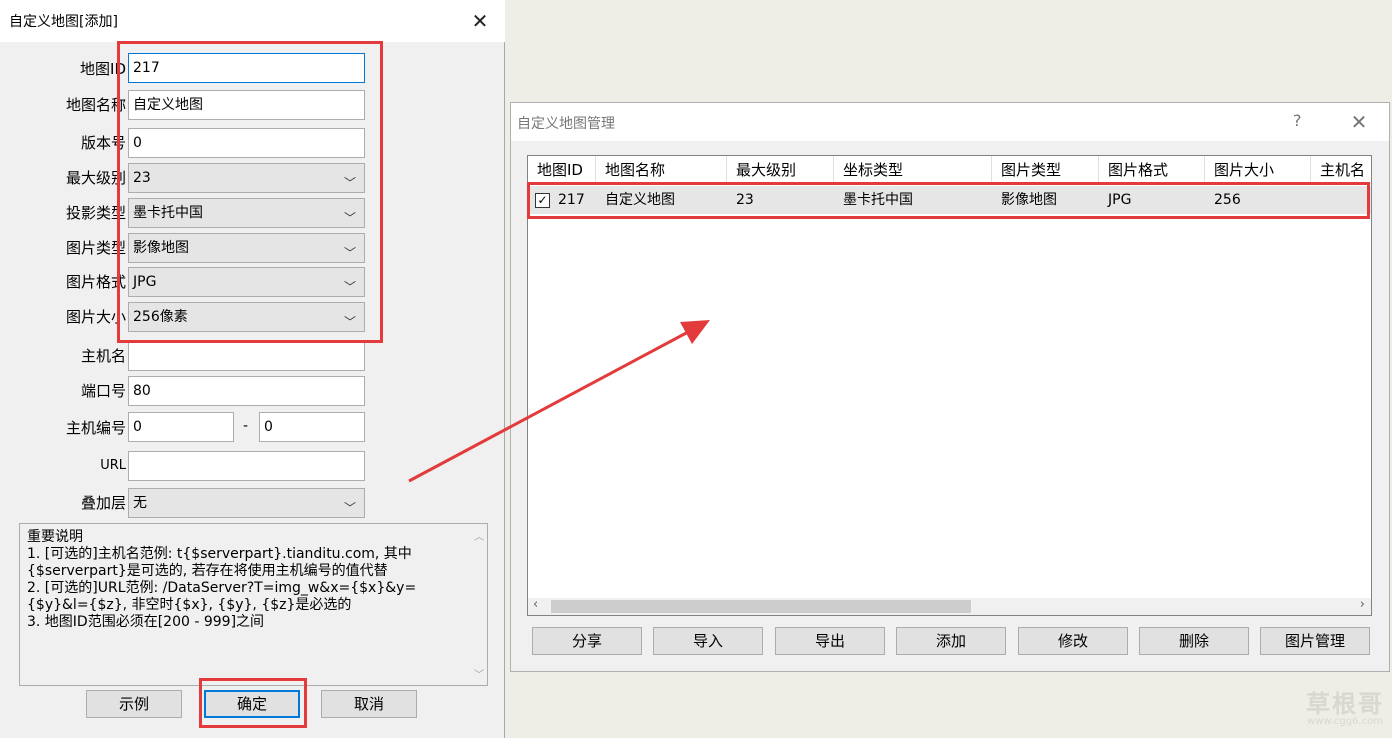 The width and height of the screenshot is (1392, 738). What do you see at coordinates (103, 391) in the screenshot?
I see `label-port: 端口号` at bounding box center [103, 391].